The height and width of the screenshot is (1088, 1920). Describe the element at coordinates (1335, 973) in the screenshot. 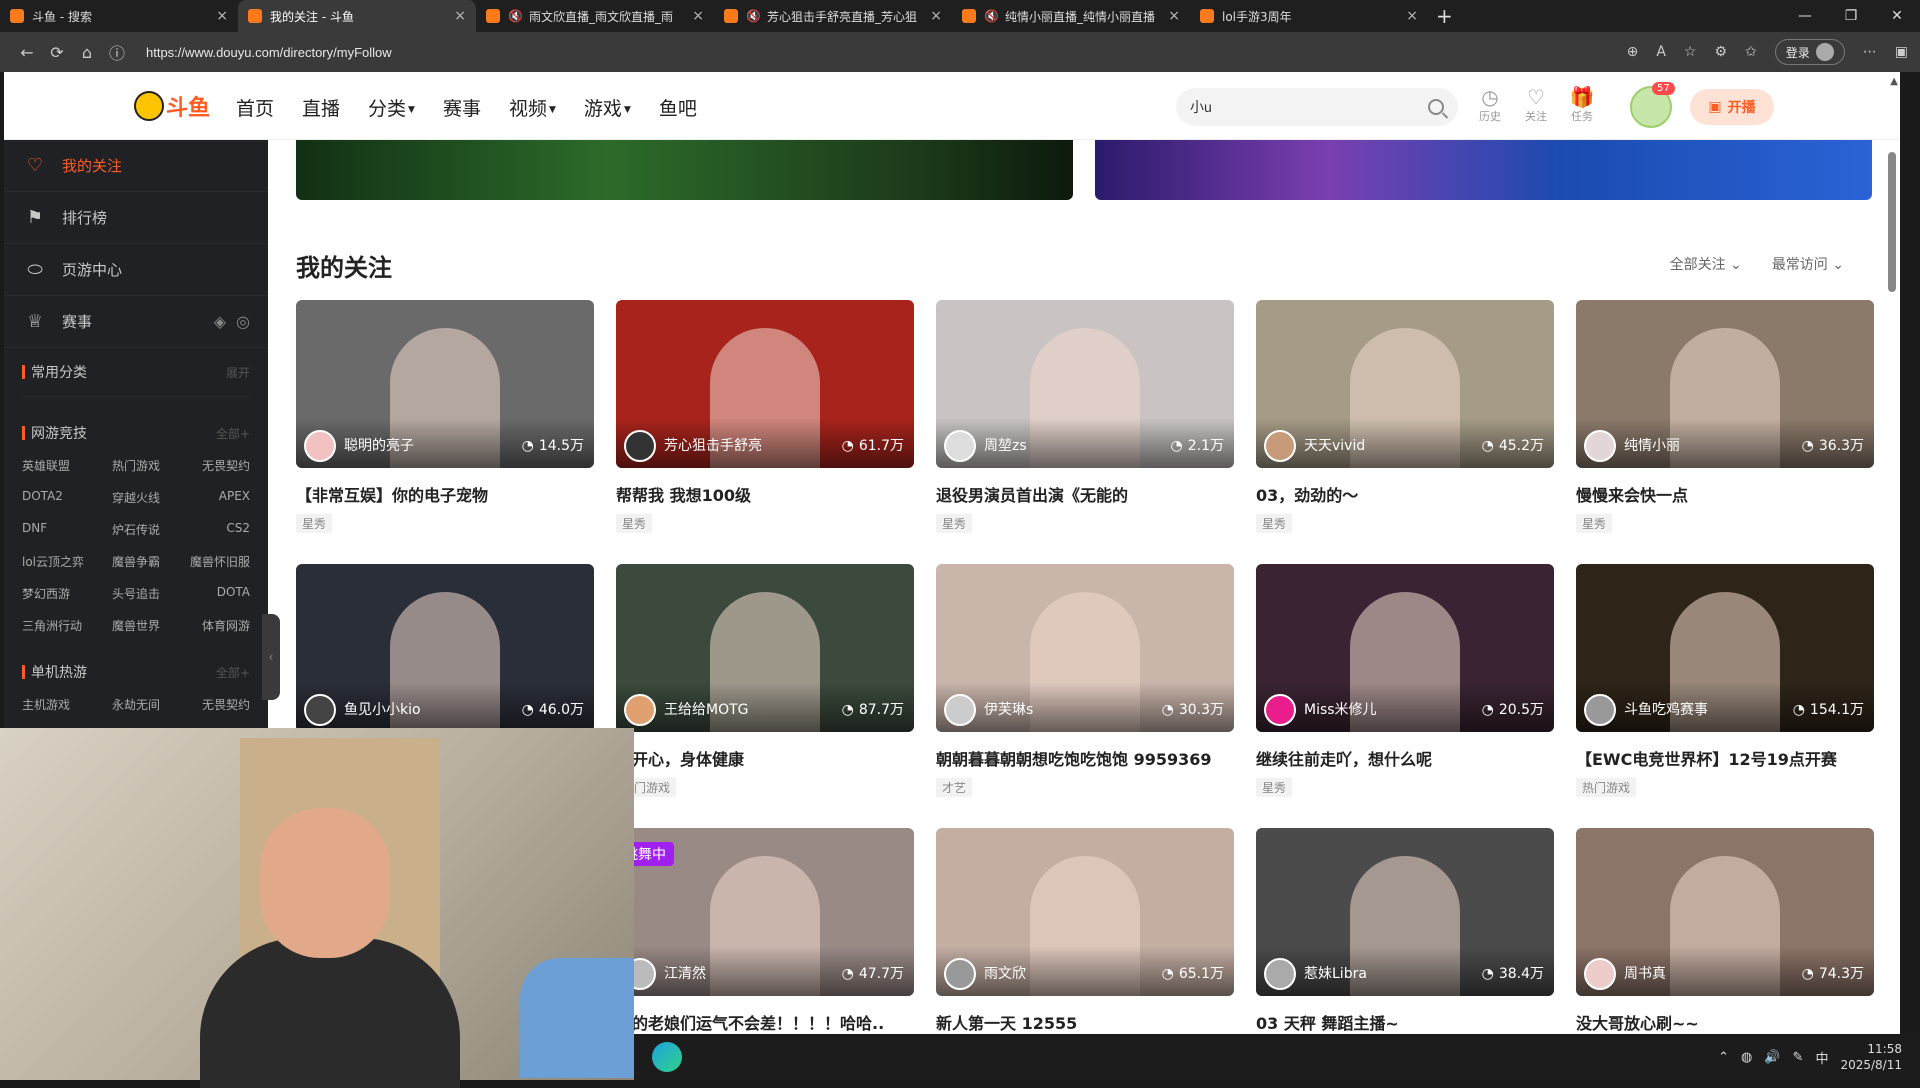

I see `streamer-name: 惹妹Libra` at that location.